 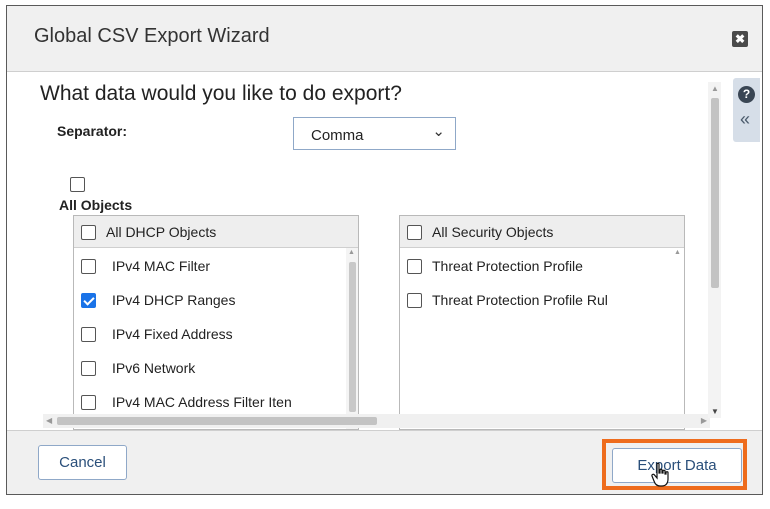 I want to click on threat-protection-profile-rule-checkbox, so click(x=414, y=300).